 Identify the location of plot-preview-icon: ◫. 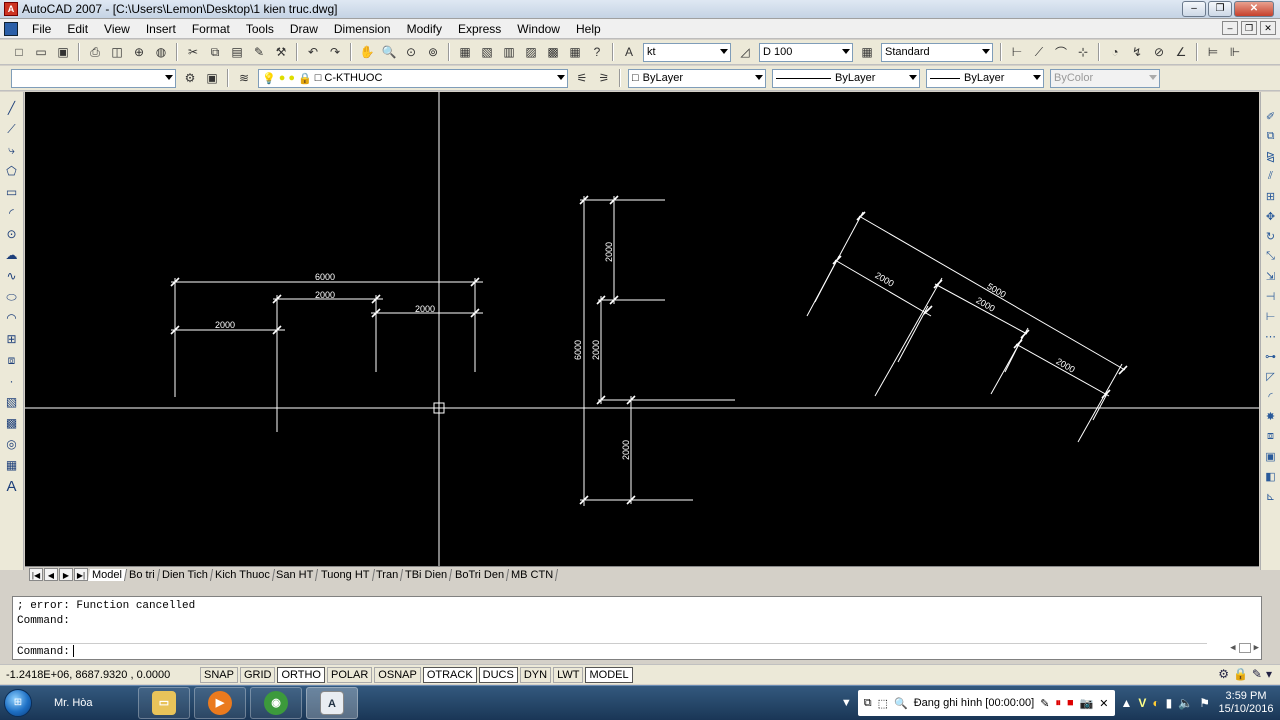
(117, 52).